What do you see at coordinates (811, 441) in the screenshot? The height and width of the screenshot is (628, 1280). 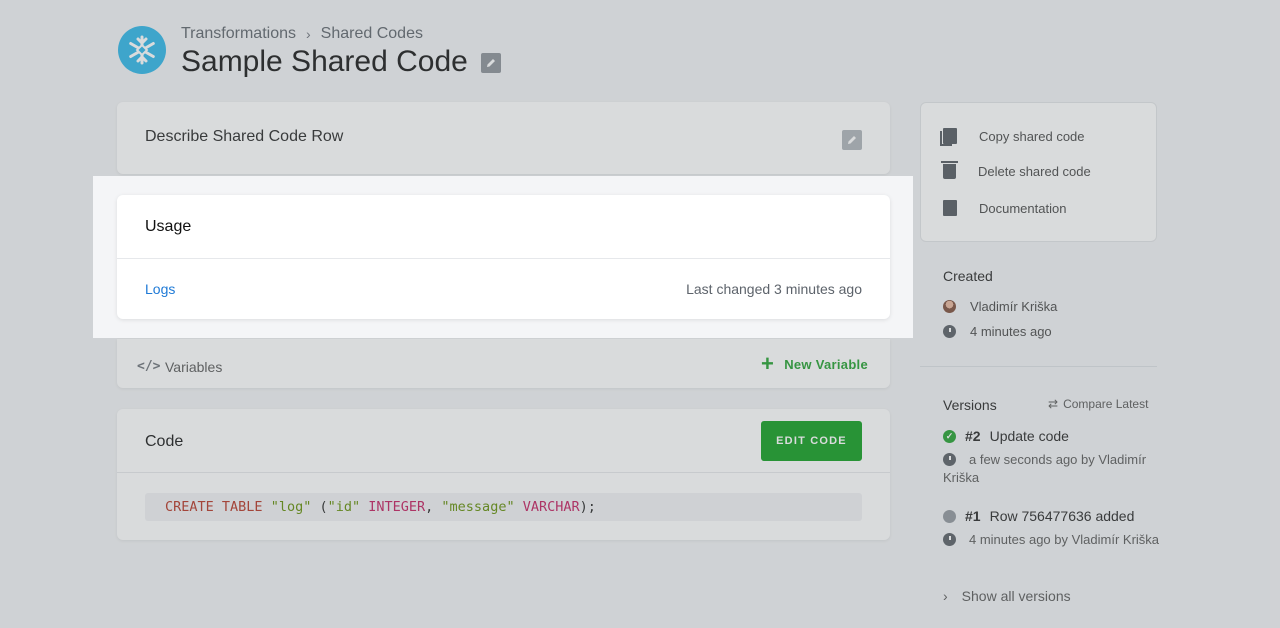 I see `edit-code-button: EDIT CODE` at bounding box center [811, 441].